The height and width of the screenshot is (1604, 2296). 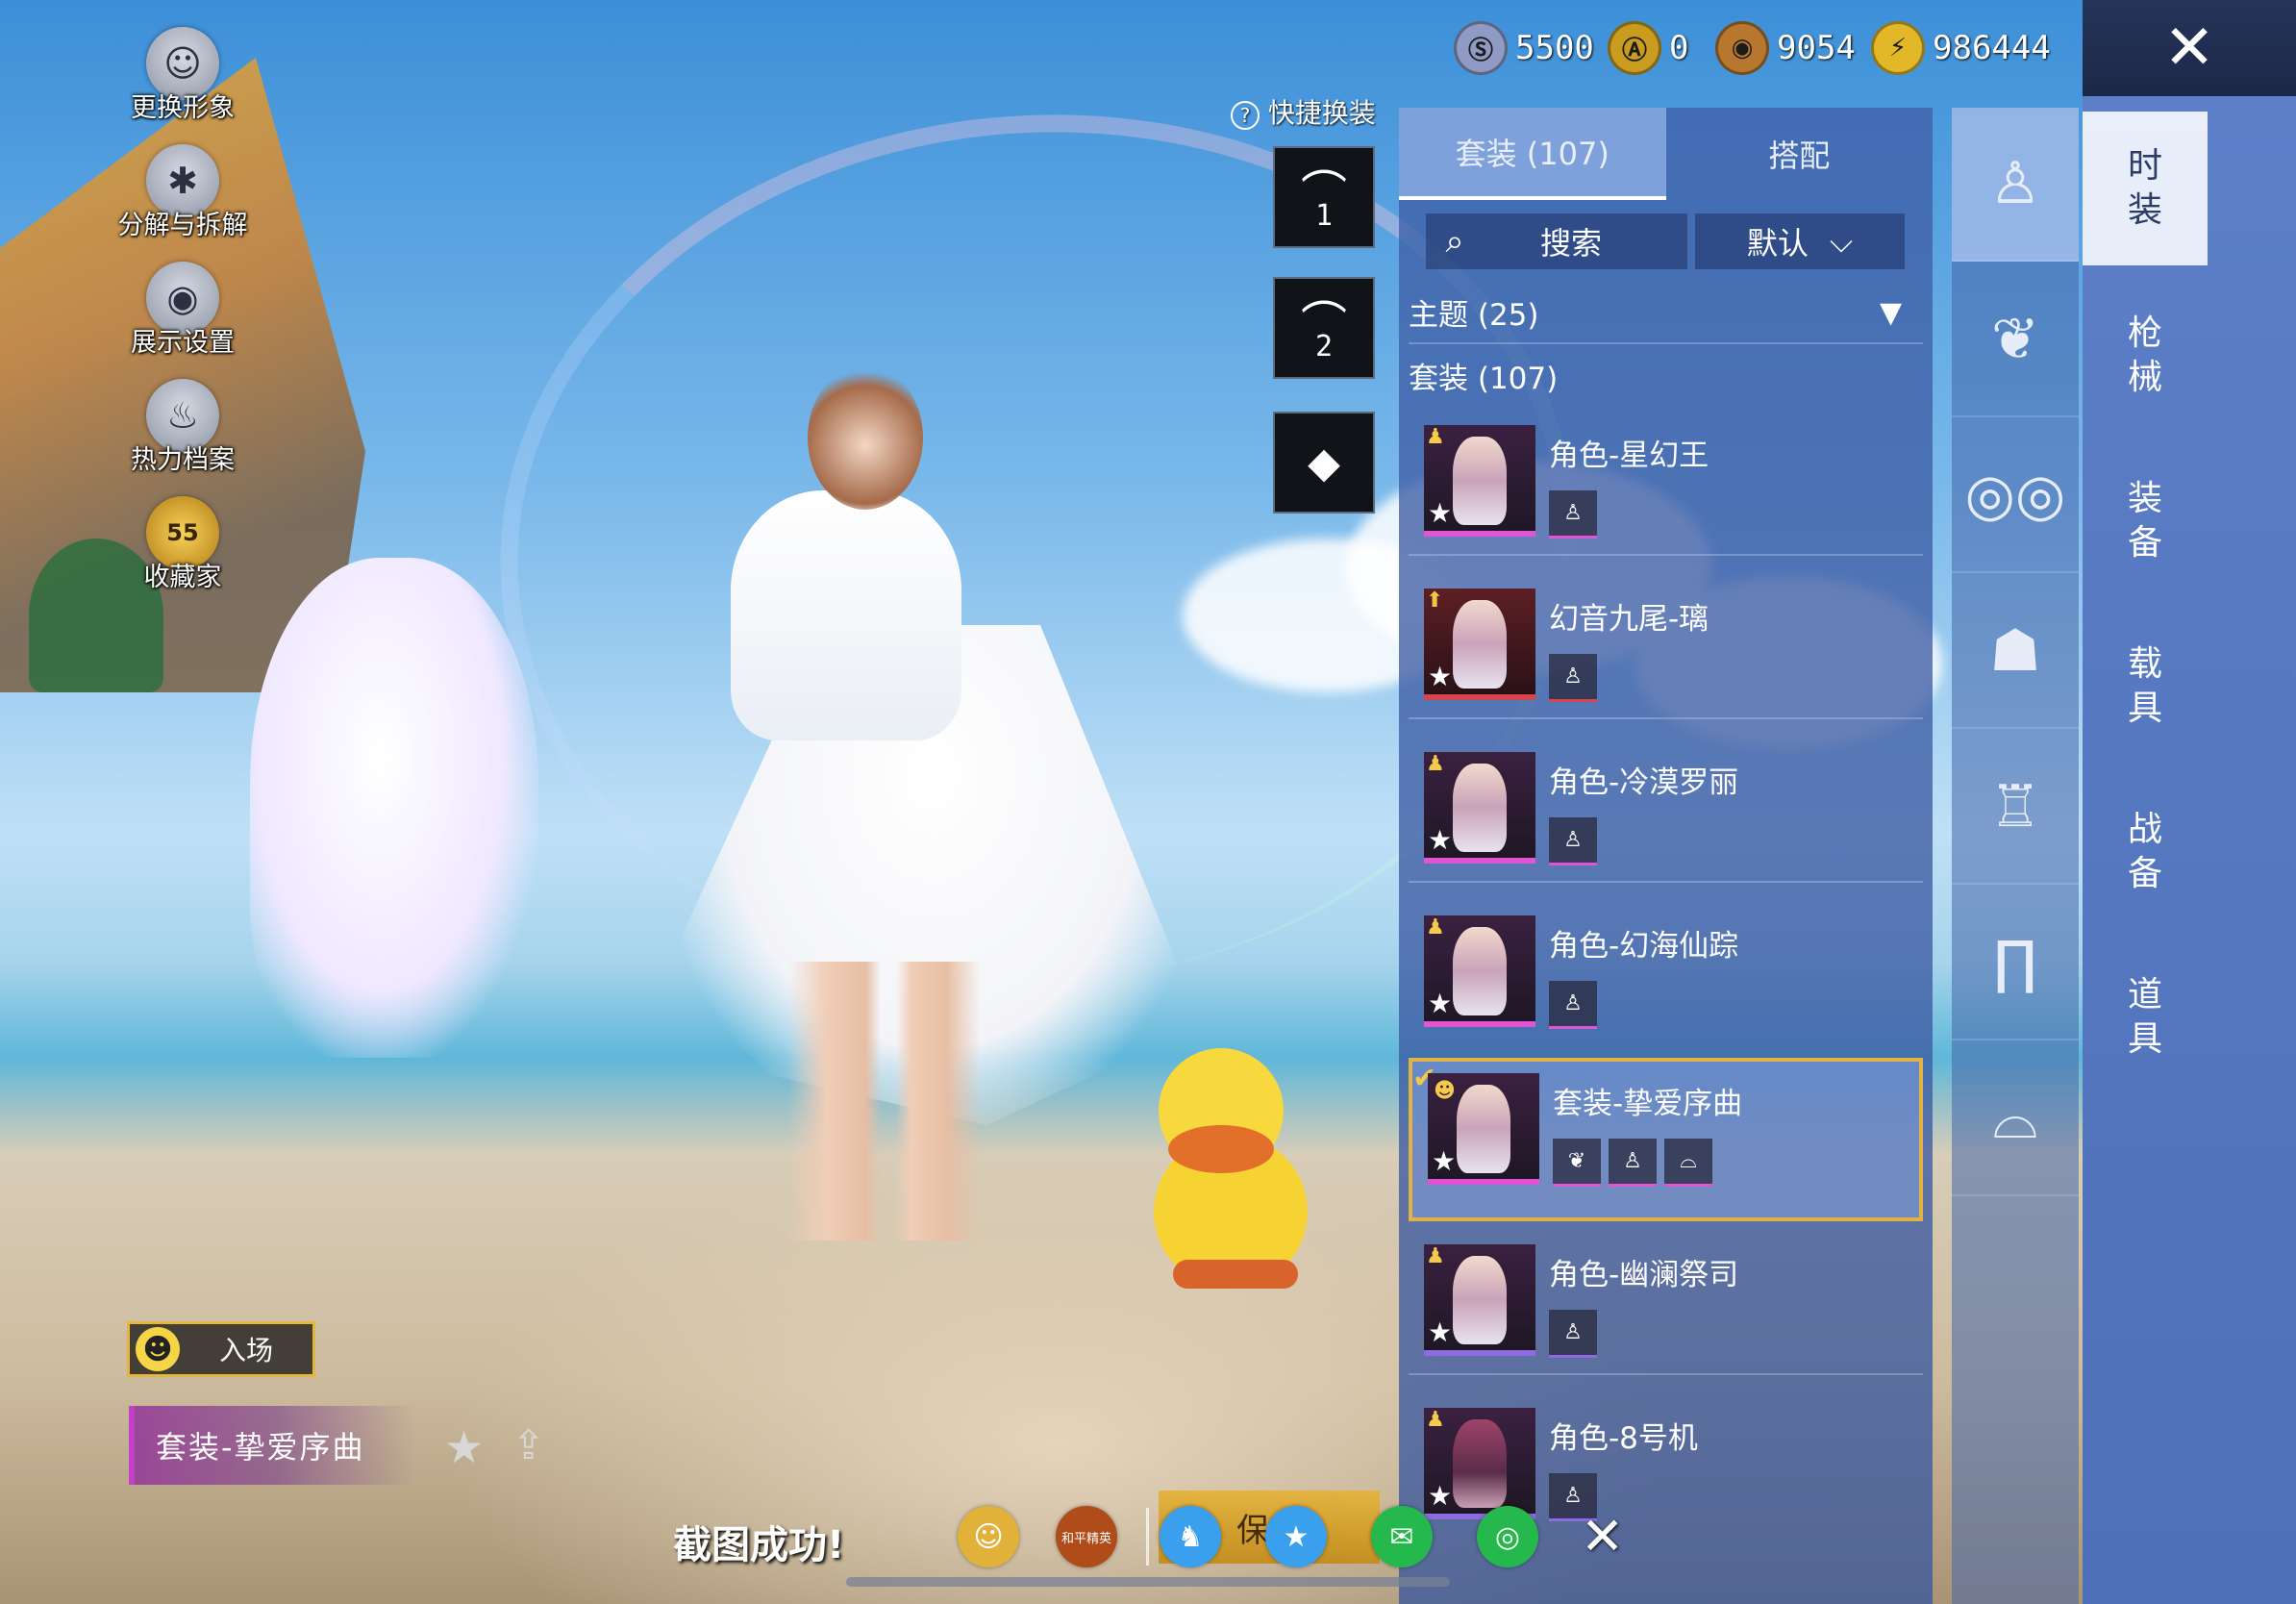 I want to click on theme-section-header: 主题 (25), so click(x=1474, y=312).